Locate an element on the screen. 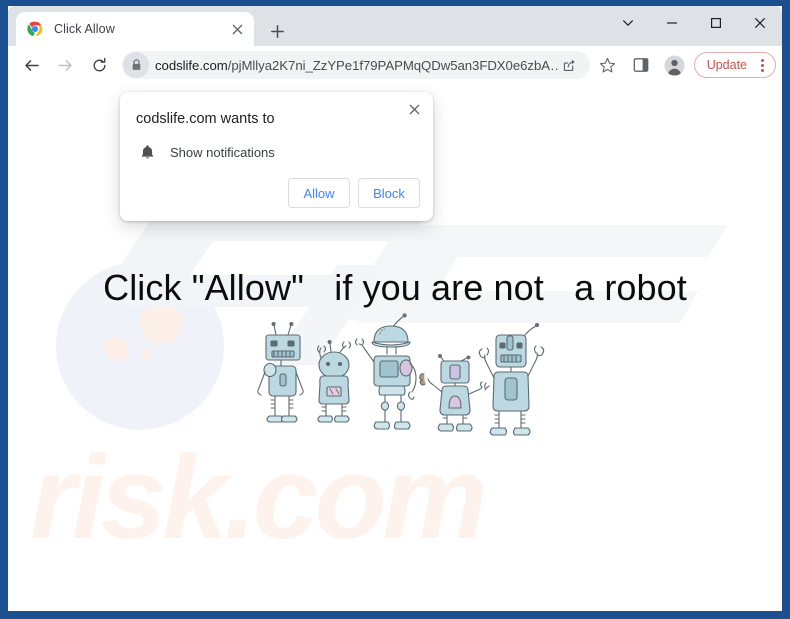  dialog-title: codslife.com wants to is located at coordinates (205, 119).